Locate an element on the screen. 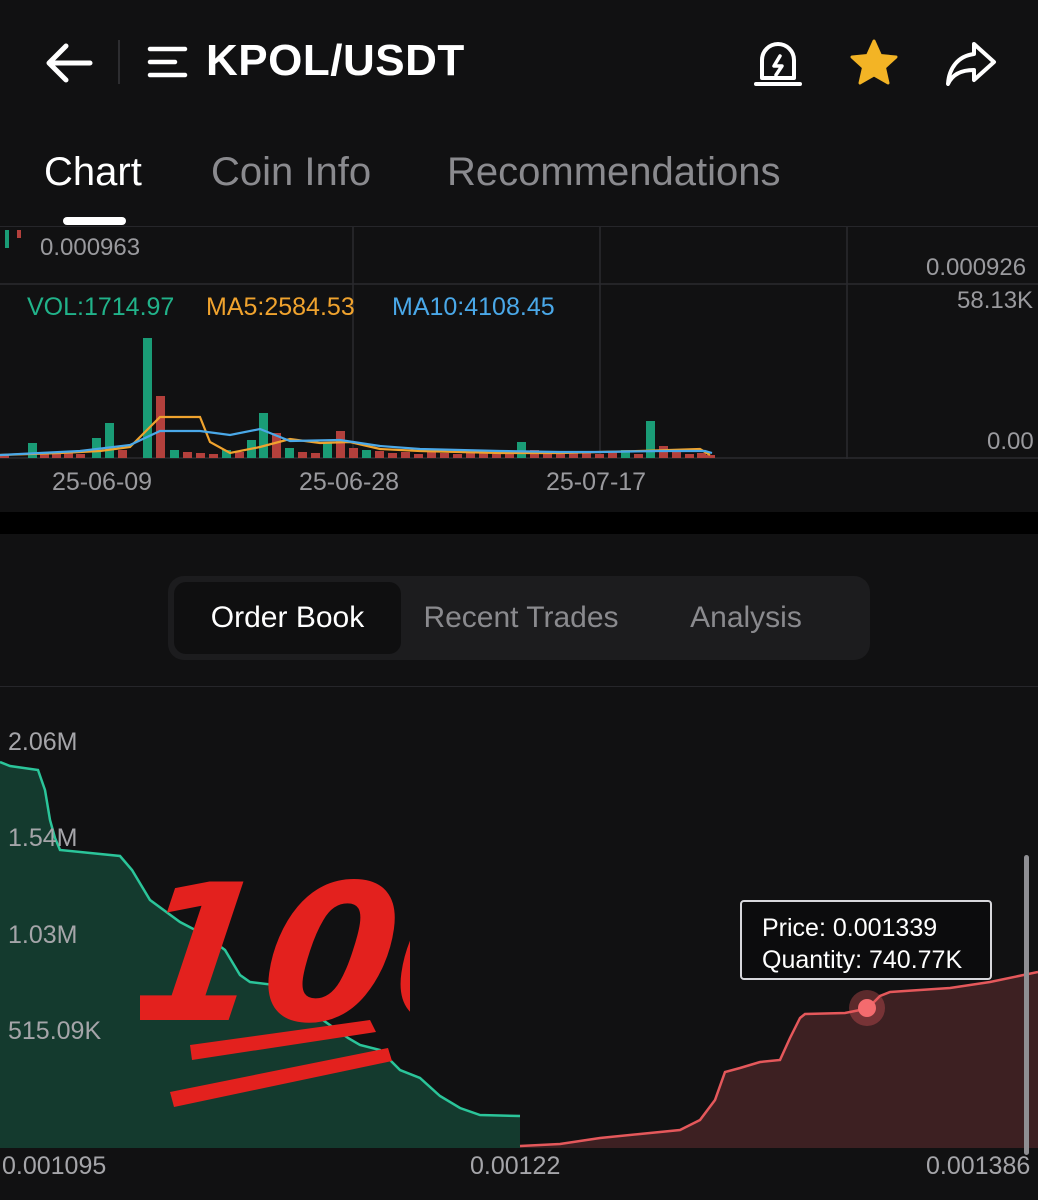  segment-divider is located at coordinates (519, 686).